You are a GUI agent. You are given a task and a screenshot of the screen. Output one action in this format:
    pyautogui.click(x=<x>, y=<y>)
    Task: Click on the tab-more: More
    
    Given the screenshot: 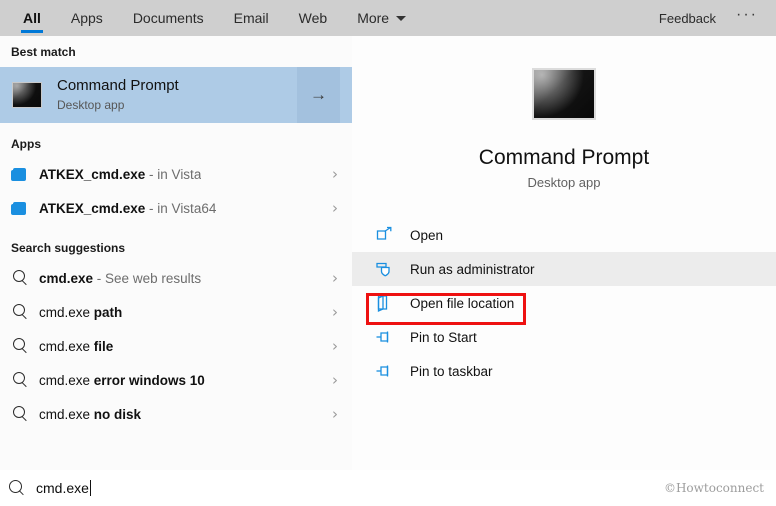 What is the action you would take?
    pyautogui.click(x=381, y=18)
    